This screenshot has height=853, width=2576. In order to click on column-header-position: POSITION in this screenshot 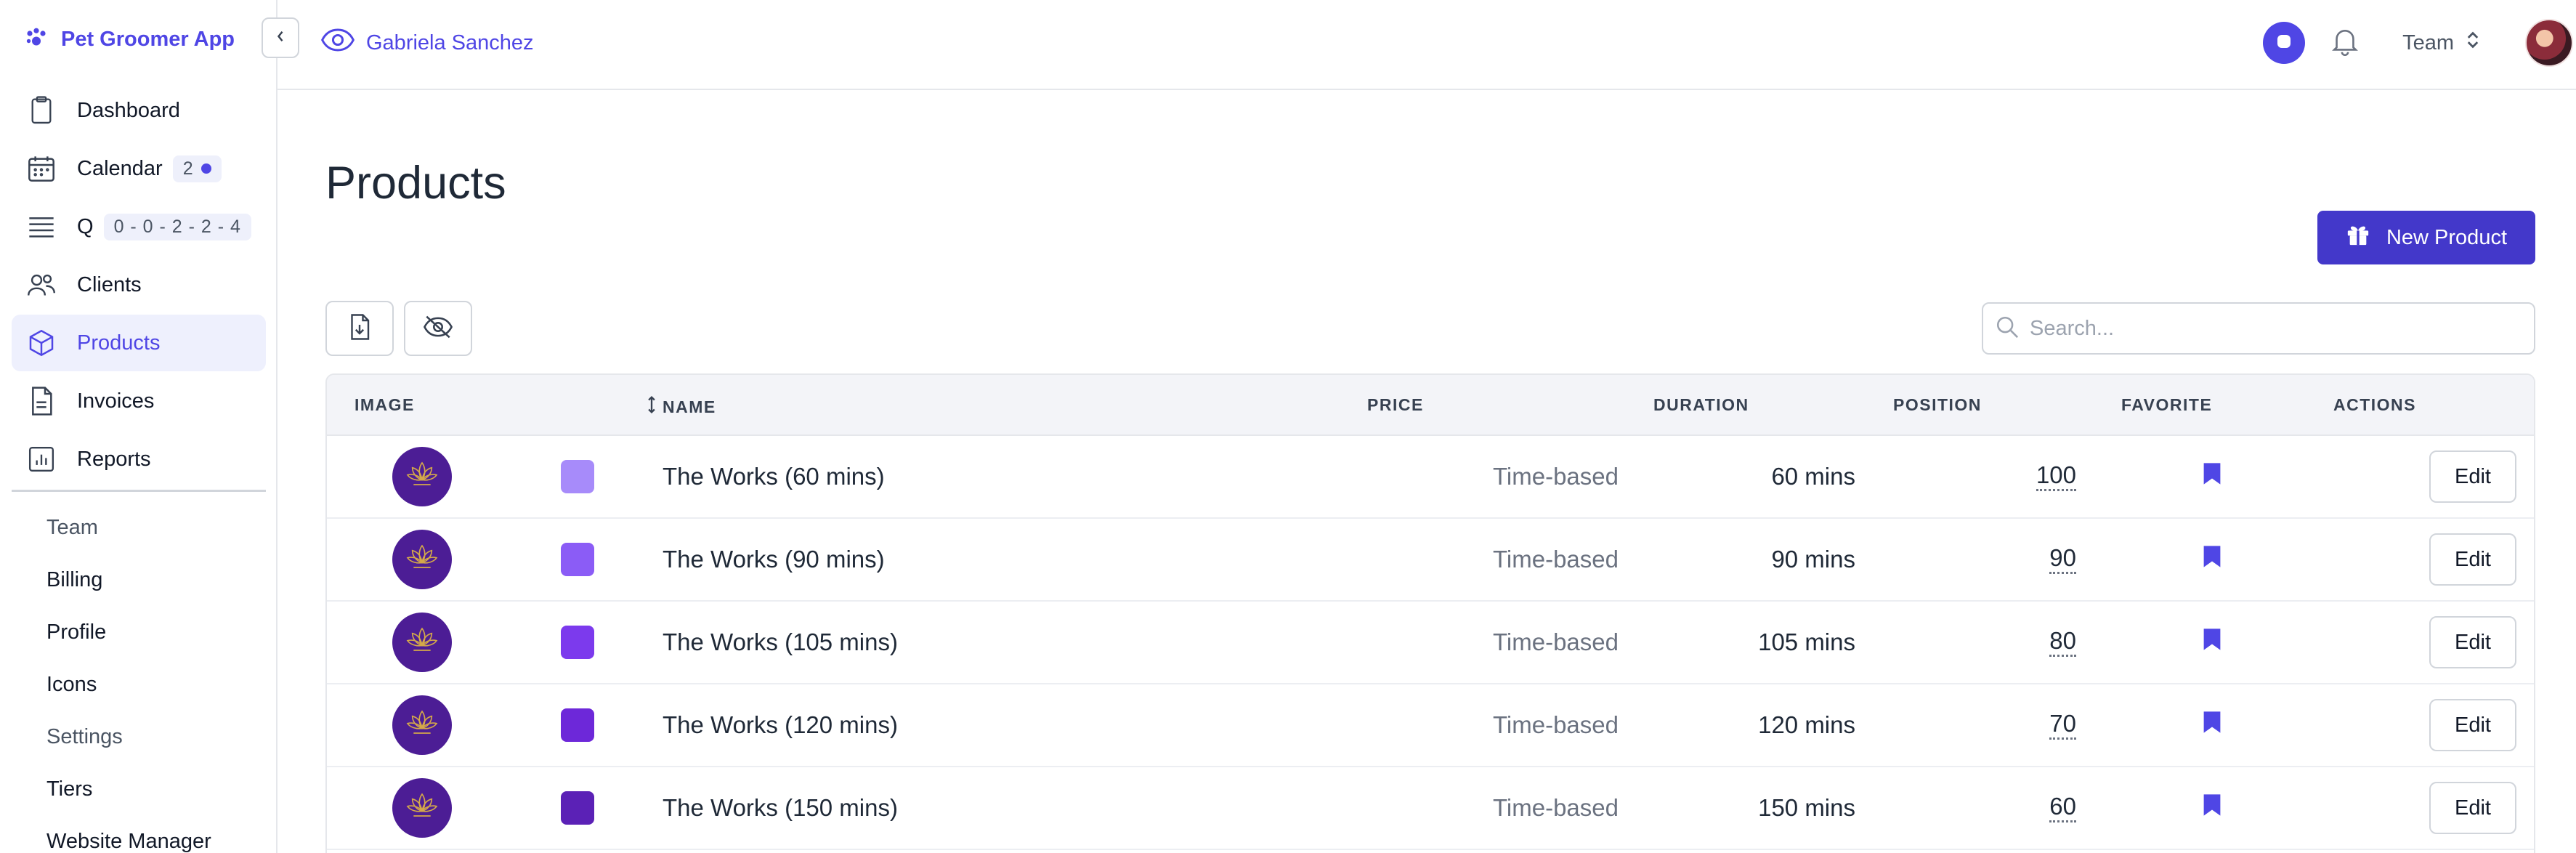, I will do `click(1937, 404)`.